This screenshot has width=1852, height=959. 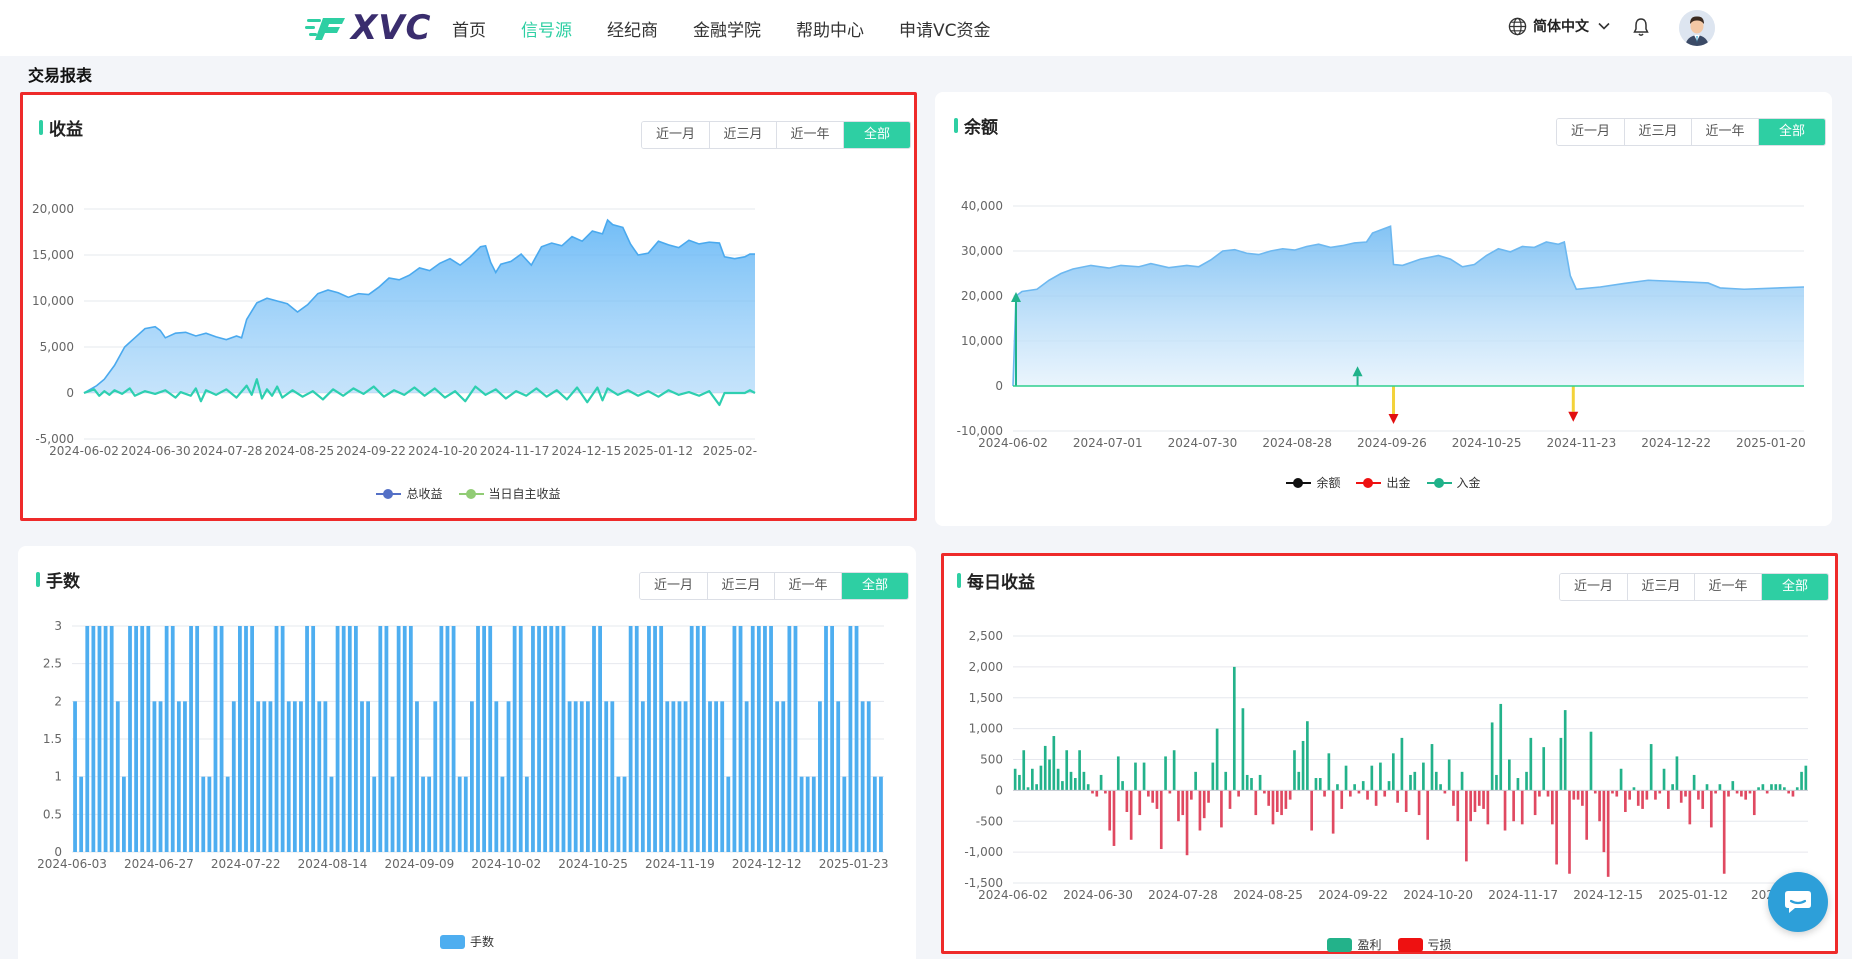 What do you see at coordinates (1313, 482) in the screenshot?
I see `legend-item-balance: 余额` at bounding box center [1313, 482].